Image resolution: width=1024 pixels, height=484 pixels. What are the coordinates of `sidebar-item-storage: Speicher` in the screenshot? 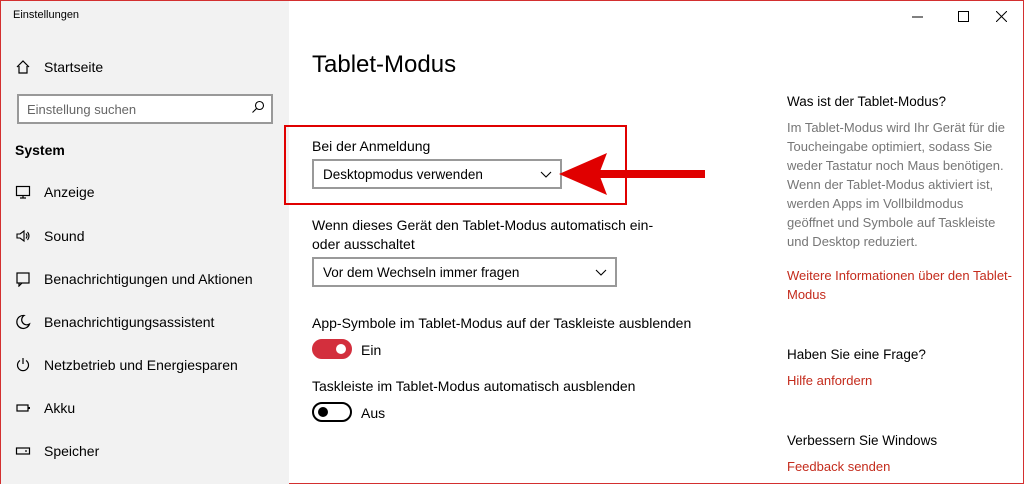 It's located at (145, 451).